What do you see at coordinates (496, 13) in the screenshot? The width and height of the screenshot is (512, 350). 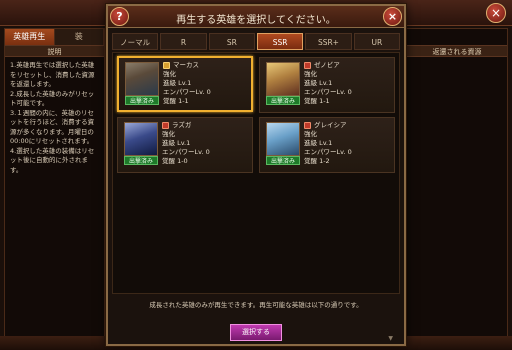 I see `page-close-button: ×` at bounding box center [496, 13].